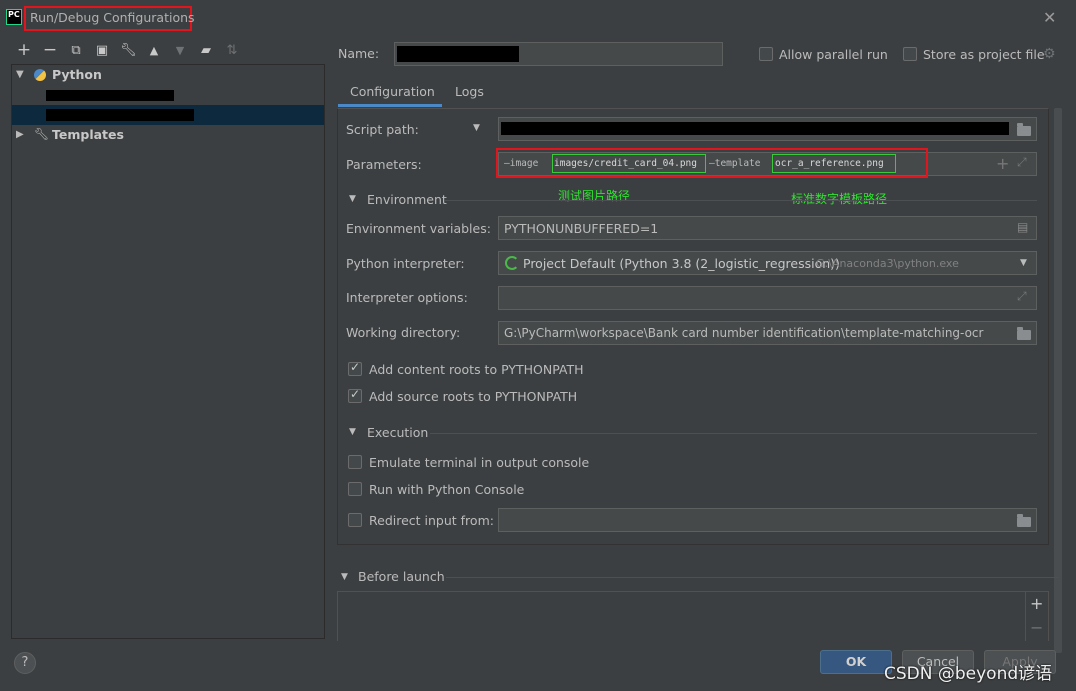 The image size is (1076, 691). What do you see at coordinates (355, 395) in the screenshot?
I see `source-roots-checkbox` at bounding box center [355, 395].